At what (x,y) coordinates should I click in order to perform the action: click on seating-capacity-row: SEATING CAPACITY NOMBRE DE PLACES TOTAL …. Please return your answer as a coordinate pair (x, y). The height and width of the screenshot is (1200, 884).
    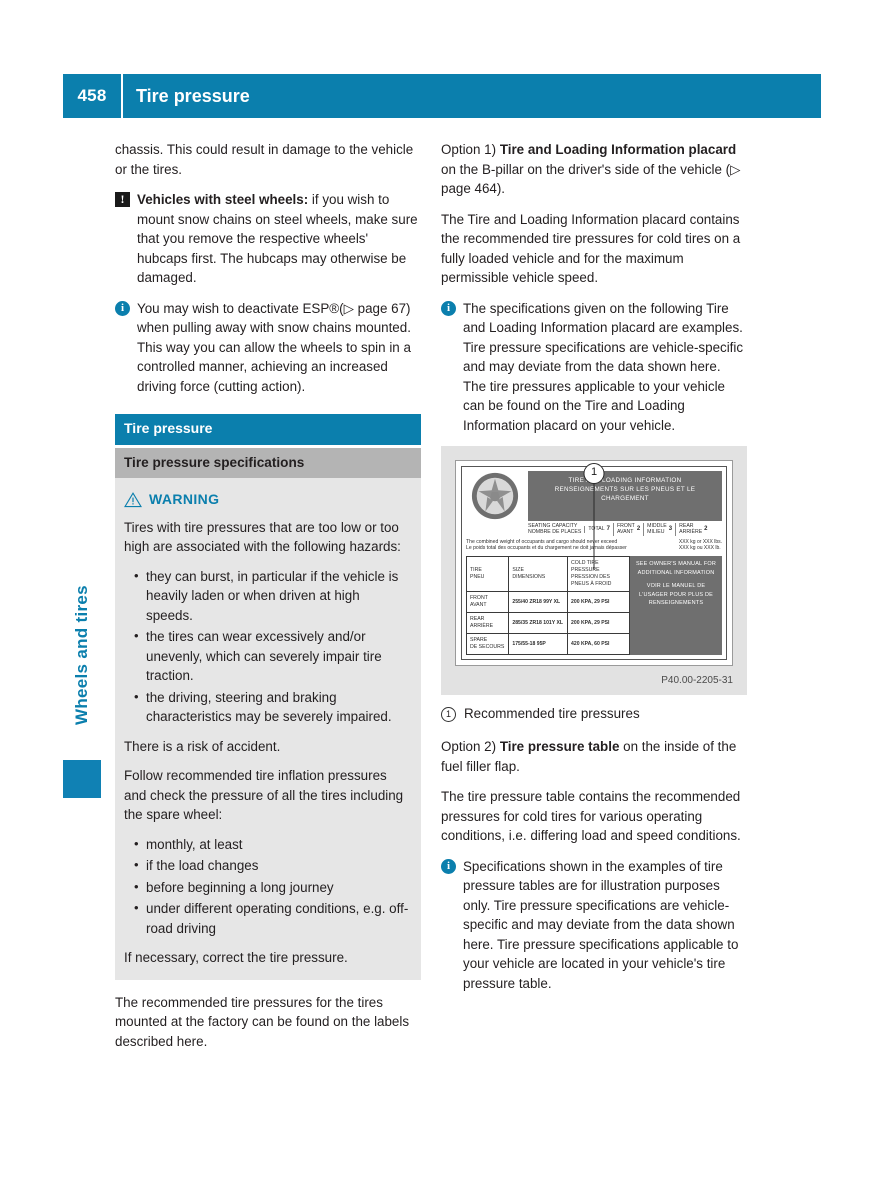
    Looking at the image, I should click on (625, 529).